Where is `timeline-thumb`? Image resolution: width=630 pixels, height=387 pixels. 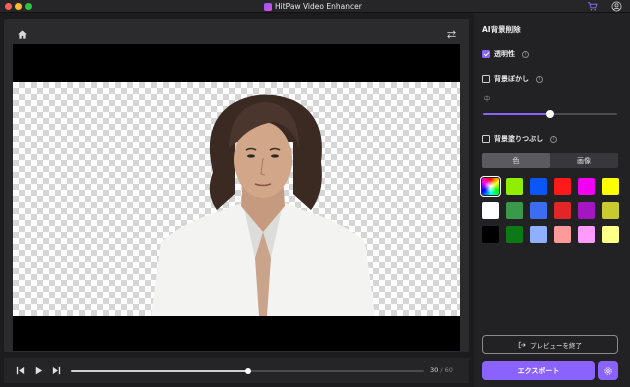
timeline-thumb is located at coordinates (247, 371).